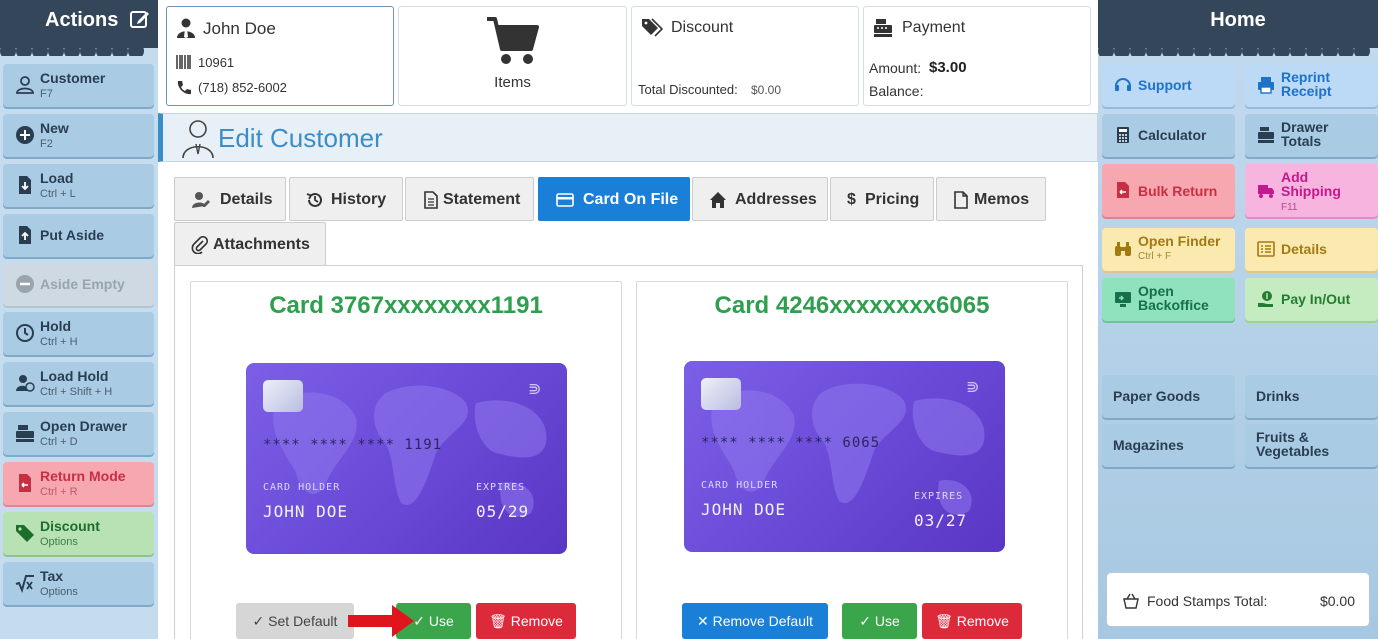 Image resolution: width=1378 pixels, height=639 pixels. Describe the element at coordinates (78, 583) in the screenshot. I see `tax-button: Tax Options` at that location.